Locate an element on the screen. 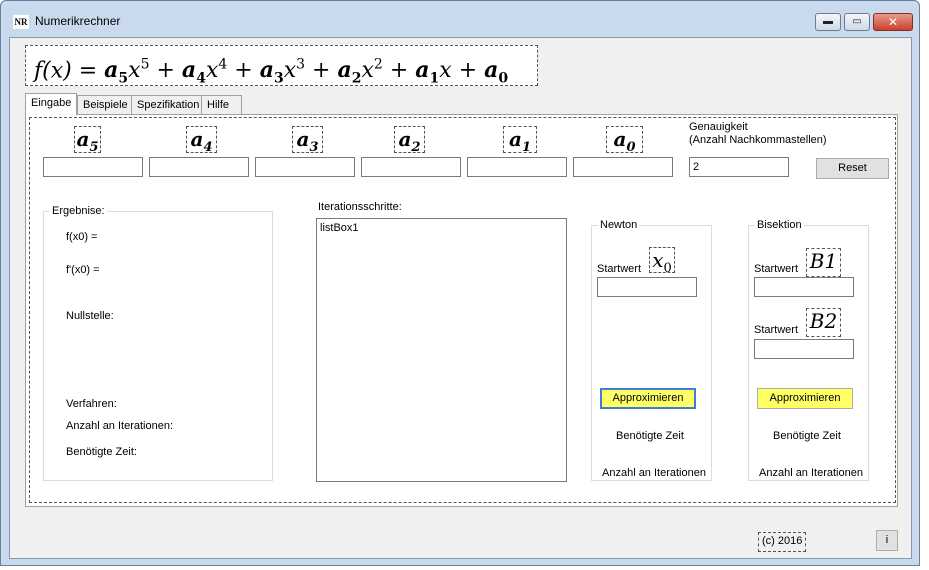  formula-prefix: f(x) = is located at coordinates (69, 71).